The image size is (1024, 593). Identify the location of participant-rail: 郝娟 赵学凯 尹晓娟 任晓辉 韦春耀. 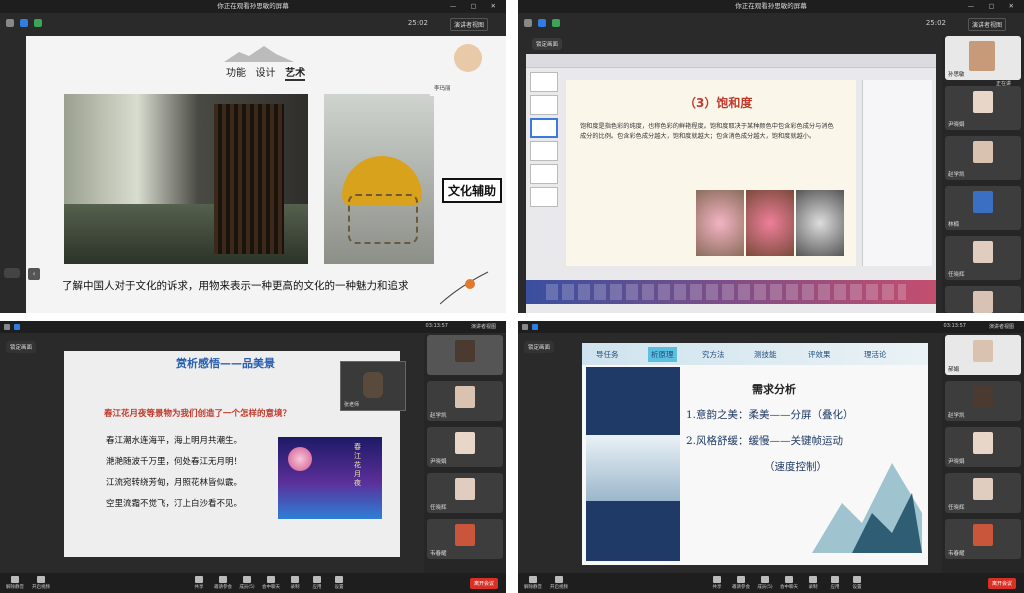
(983, 454).